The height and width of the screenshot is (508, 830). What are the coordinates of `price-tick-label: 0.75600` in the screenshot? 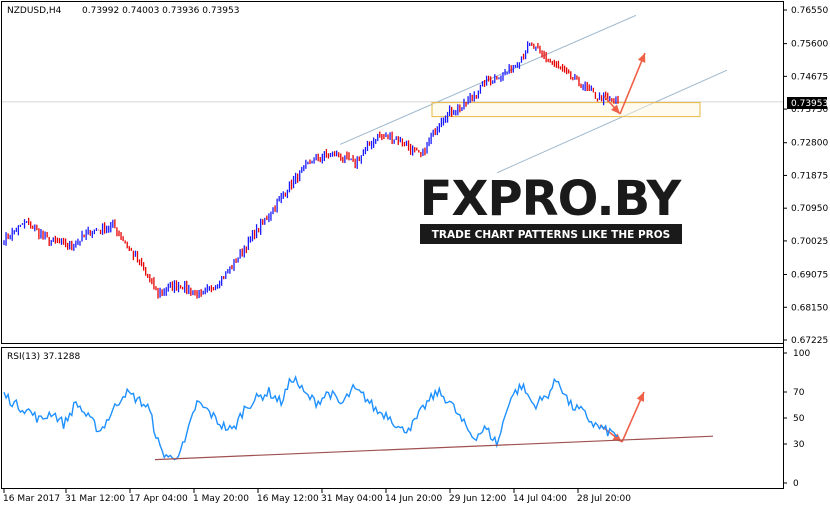 It's located at (809, 45).